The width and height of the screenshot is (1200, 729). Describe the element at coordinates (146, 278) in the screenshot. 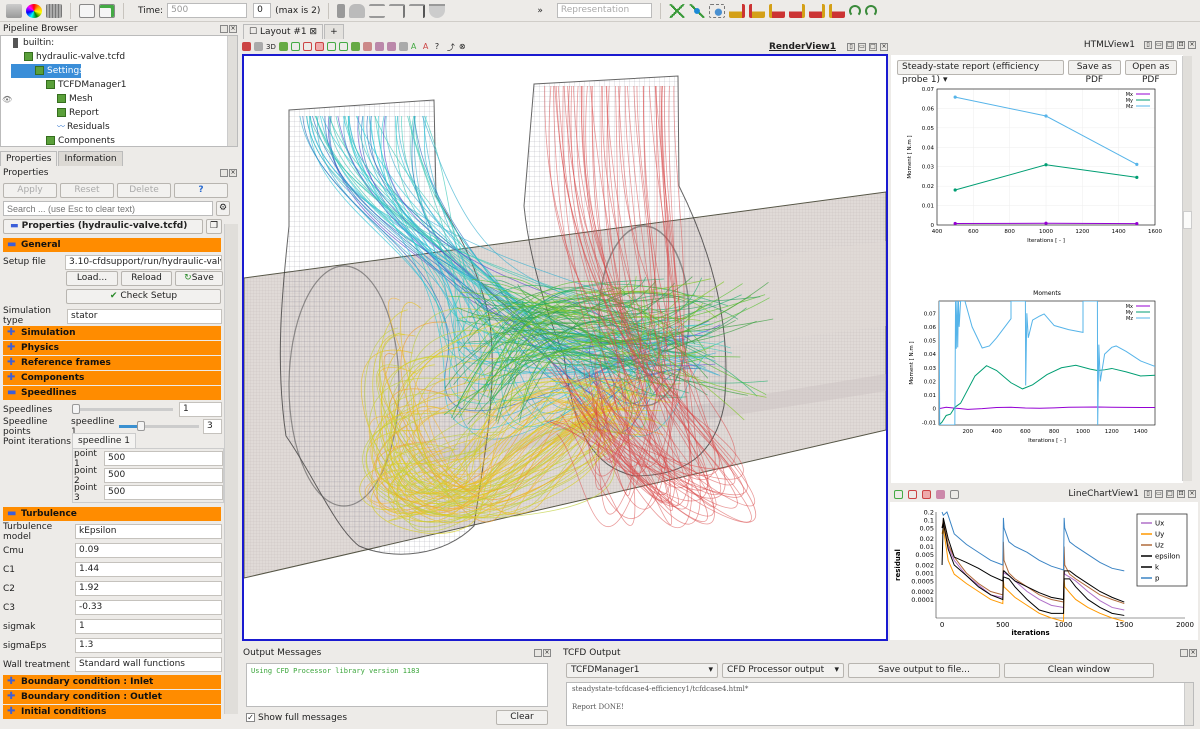

I see `reload-button: Reload` at that location.